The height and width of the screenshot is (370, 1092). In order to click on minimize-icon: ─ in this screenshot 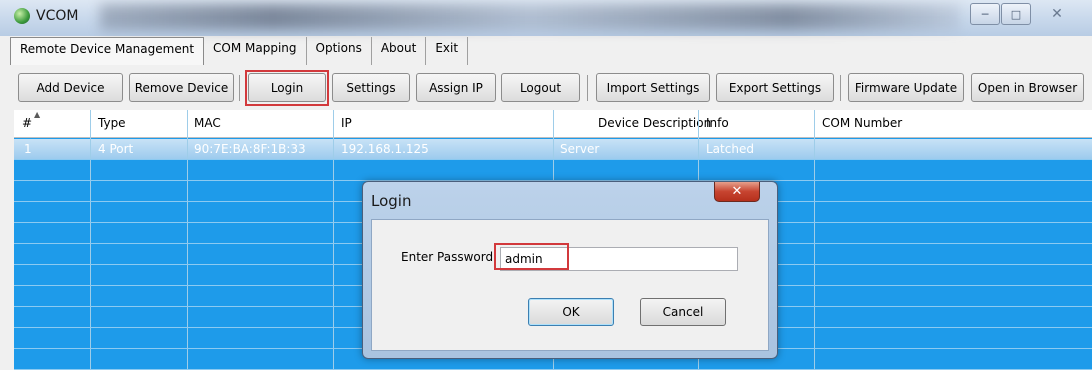, I will do `click(985, 14)`.